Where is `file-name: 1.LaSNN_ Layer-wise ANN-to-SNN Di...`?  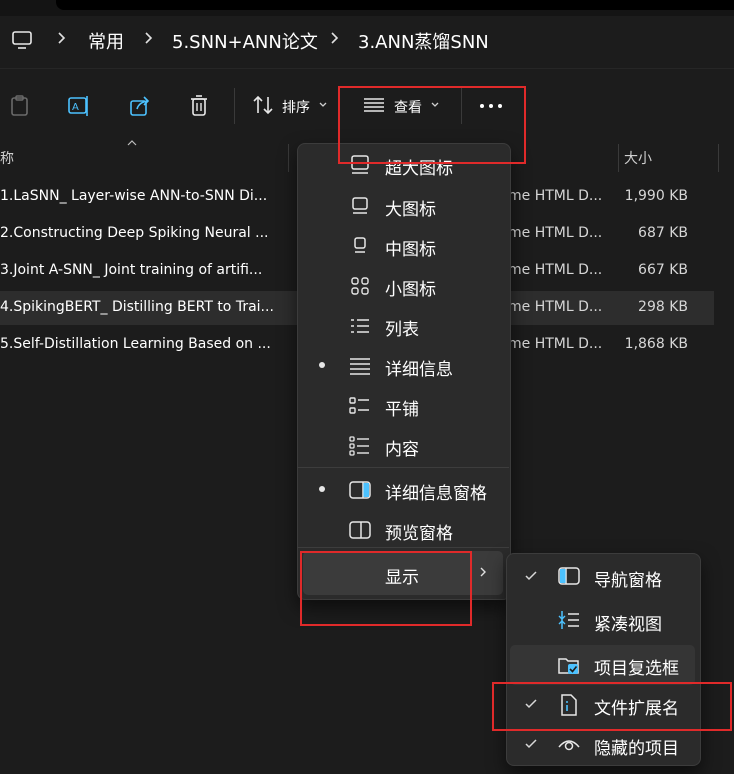
file-name: 1.LaSNN_ Layer-wise ANN-to-SNN Di... is located at coordinates (133, 196).